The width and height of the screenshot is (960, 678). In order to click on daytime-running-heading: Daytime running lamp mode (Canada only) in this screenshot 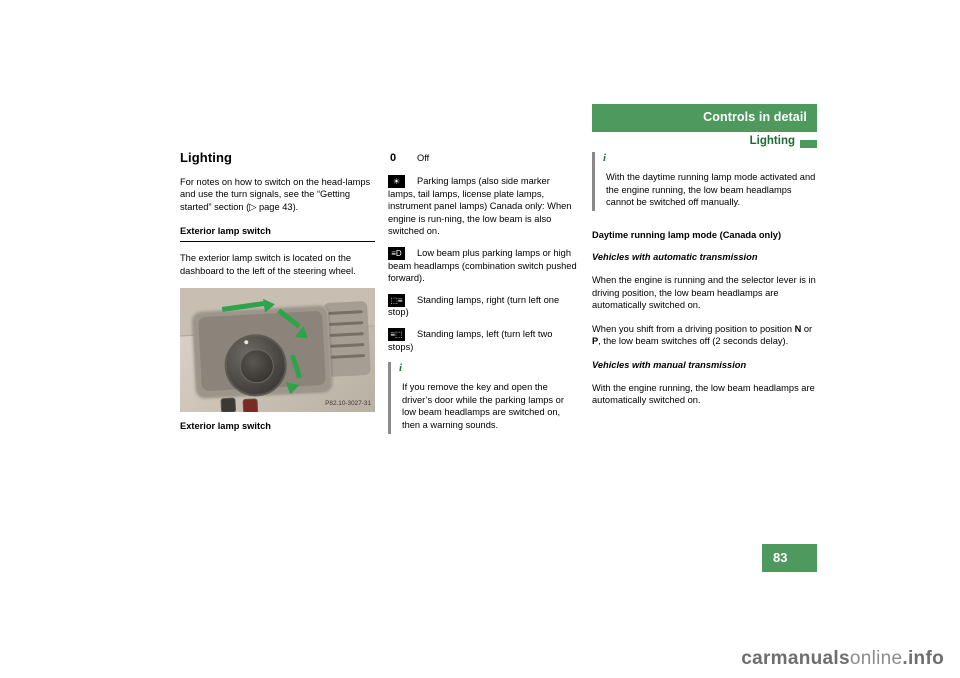, I will do `click(687, 234)`.